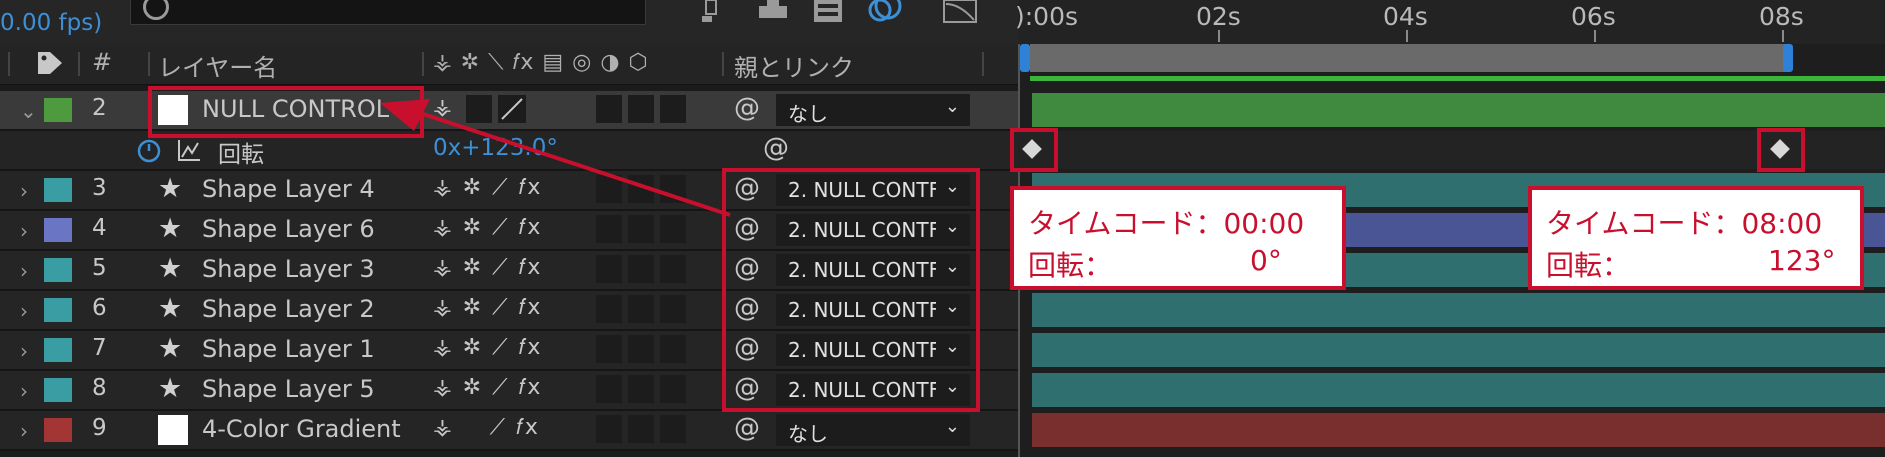 The width and height of the screenshot is (1885, 457). What do you see at coordinates (851, 290) in the screenshot?
I see `highlight-parent-column` at bounding box center [851, 290].